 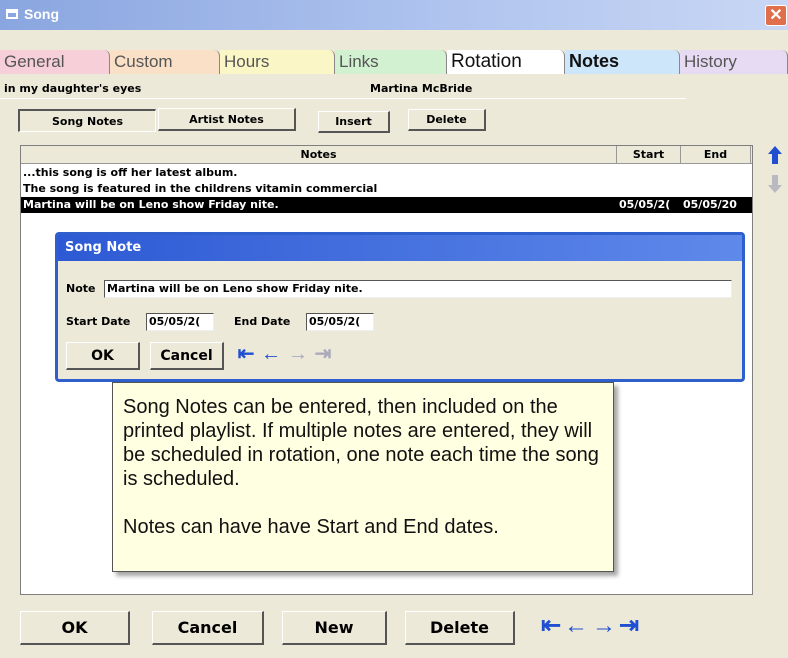 What do you see at coordinates (391, 62) in the screenshot?
I see `tab-links: Links` at bounding box center [391, 62].